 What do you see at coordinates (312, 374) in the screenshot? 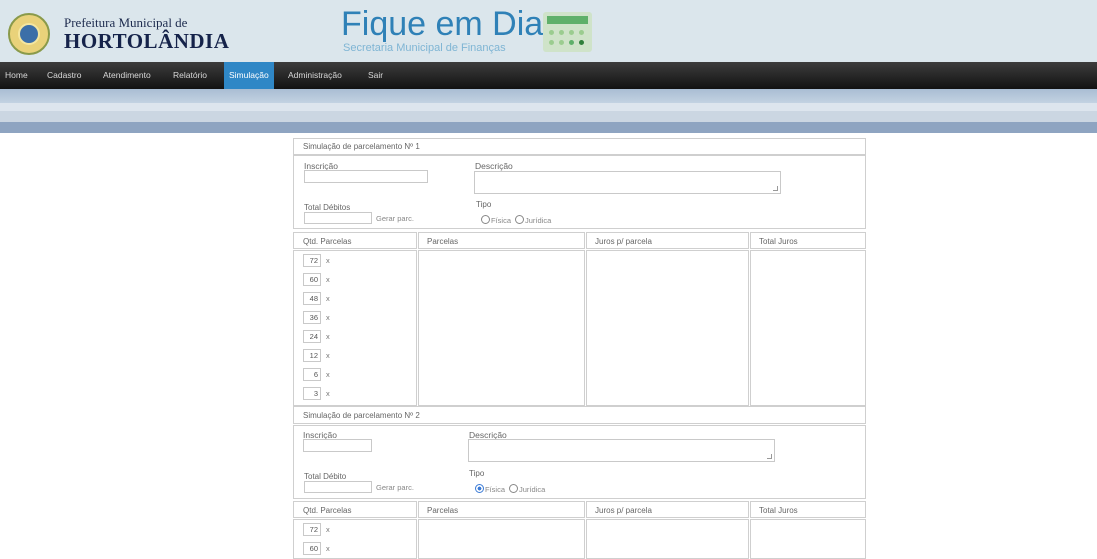
I see `qtd-input: 6` at bounding box center [312, 374].